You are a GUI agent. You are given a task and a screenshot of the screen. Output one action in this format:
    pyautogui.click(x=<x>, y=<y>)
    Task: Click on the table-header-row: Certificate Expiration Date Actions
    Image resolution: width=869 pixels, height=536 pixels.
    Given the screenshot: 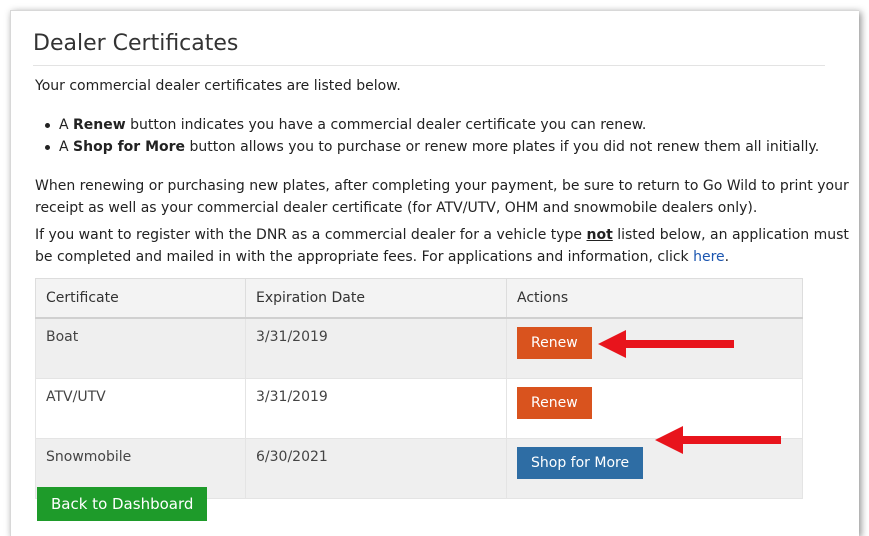 What is the action you would take?
    pyautogui.click(x=419, y=298)
    